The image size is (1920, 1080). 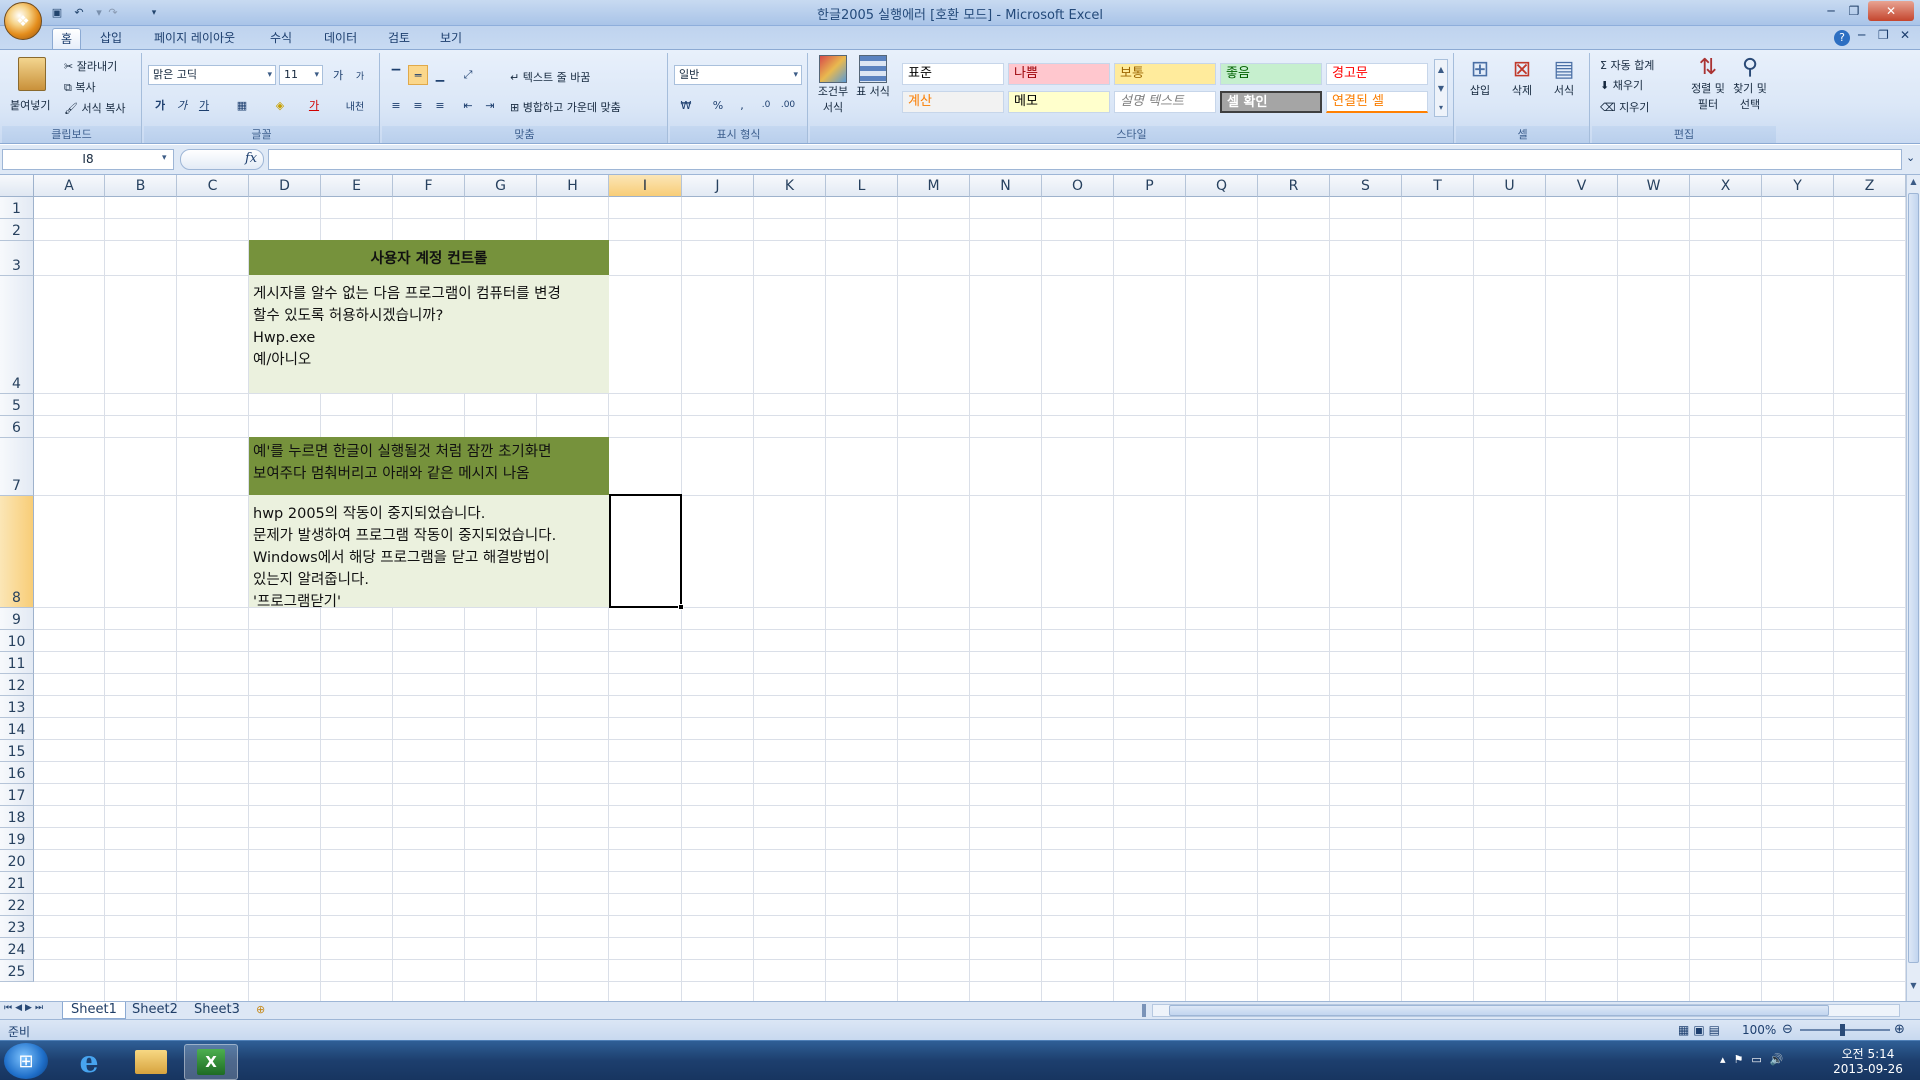 What do you see at coordinates (17, 619) in the screenshot?
I see `row-header-9: 9` at bounding box center [17, 619].